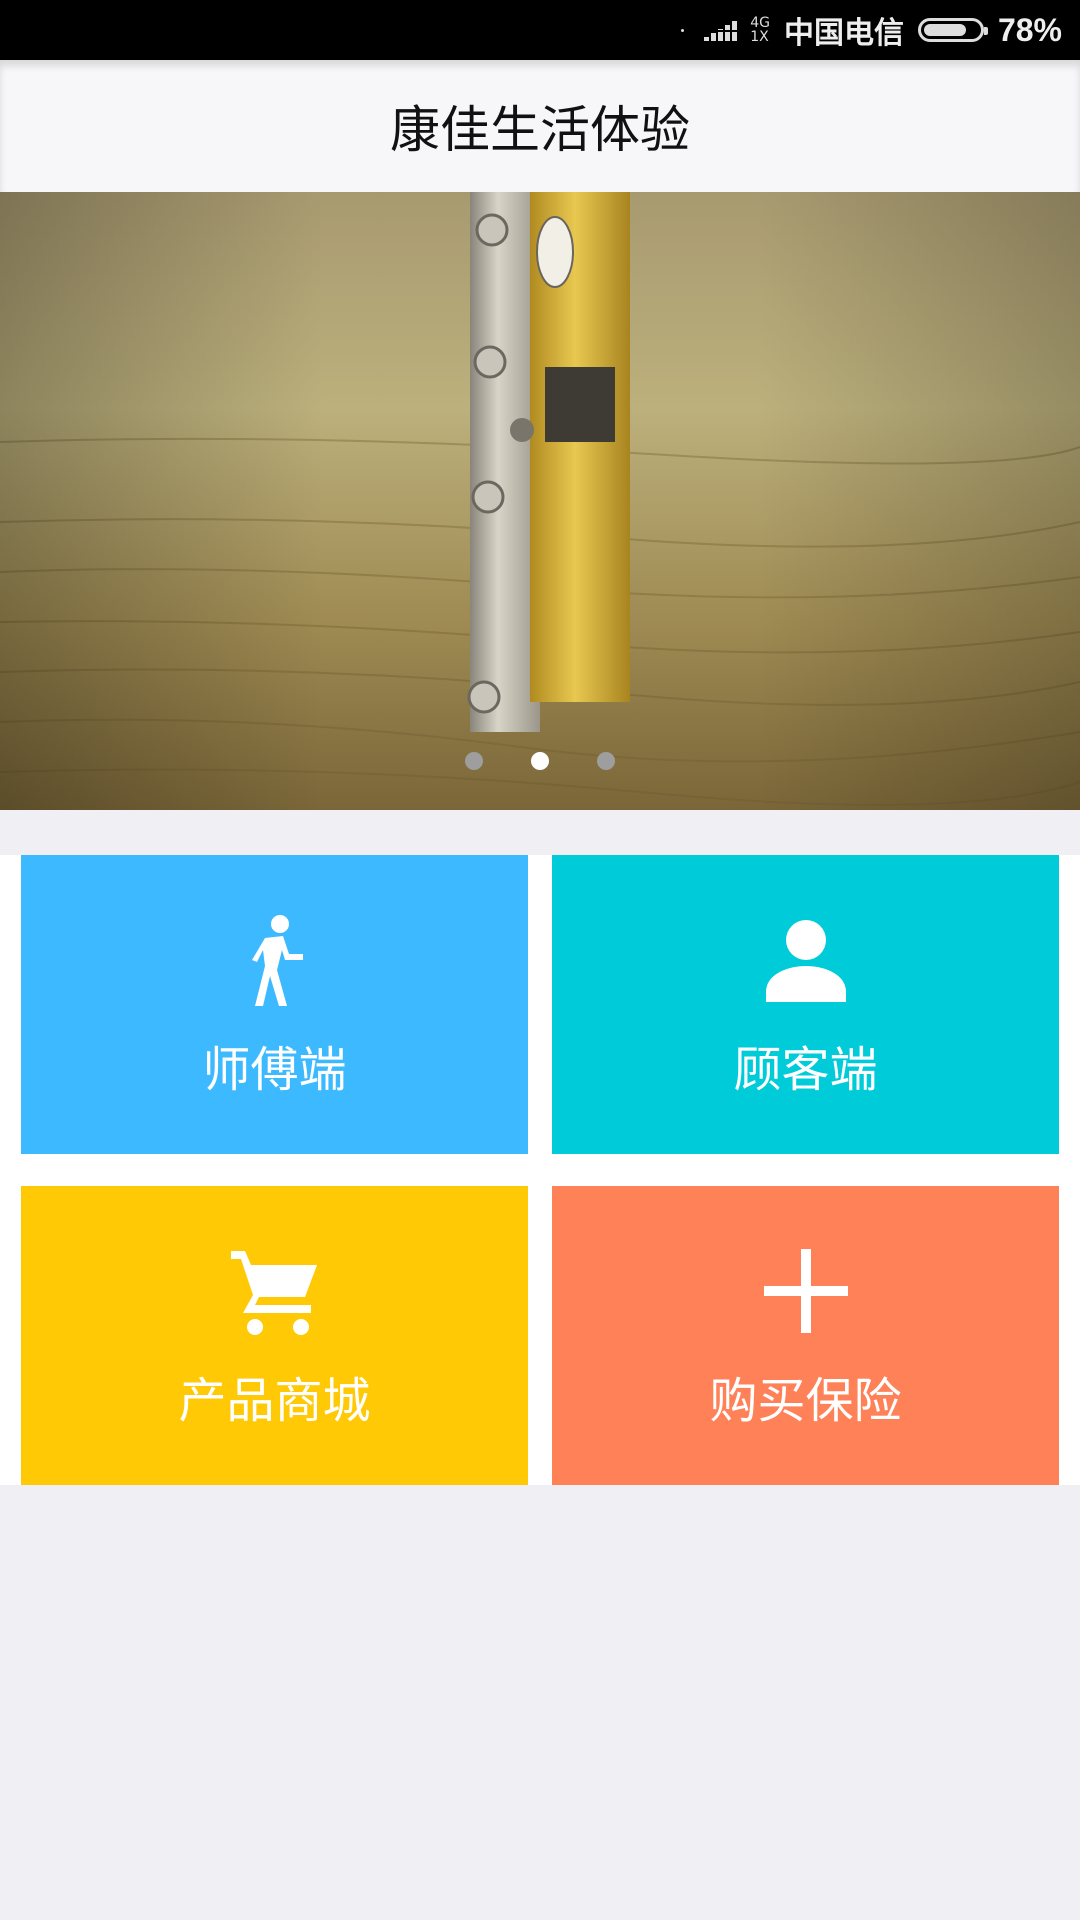 This screenshot has width=1080, height=1920. I want to click on buy-insurance-tile: 购买保险, so click(805, 1335).